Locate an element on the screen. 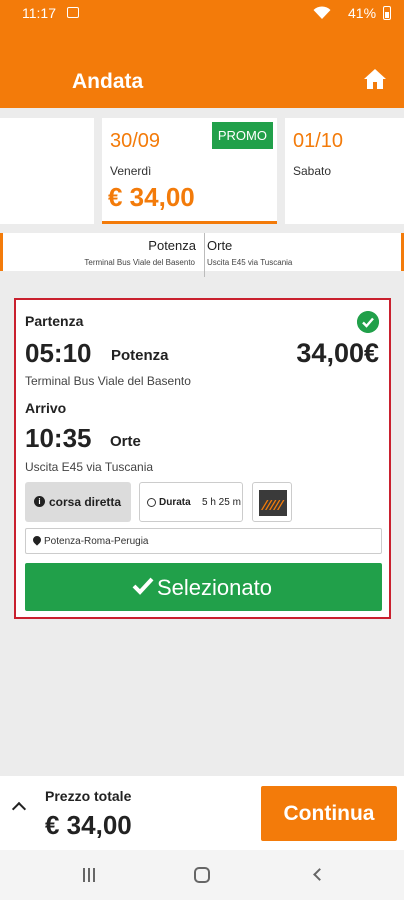  date-label: 01/10 is located at coordinates (318, 141).